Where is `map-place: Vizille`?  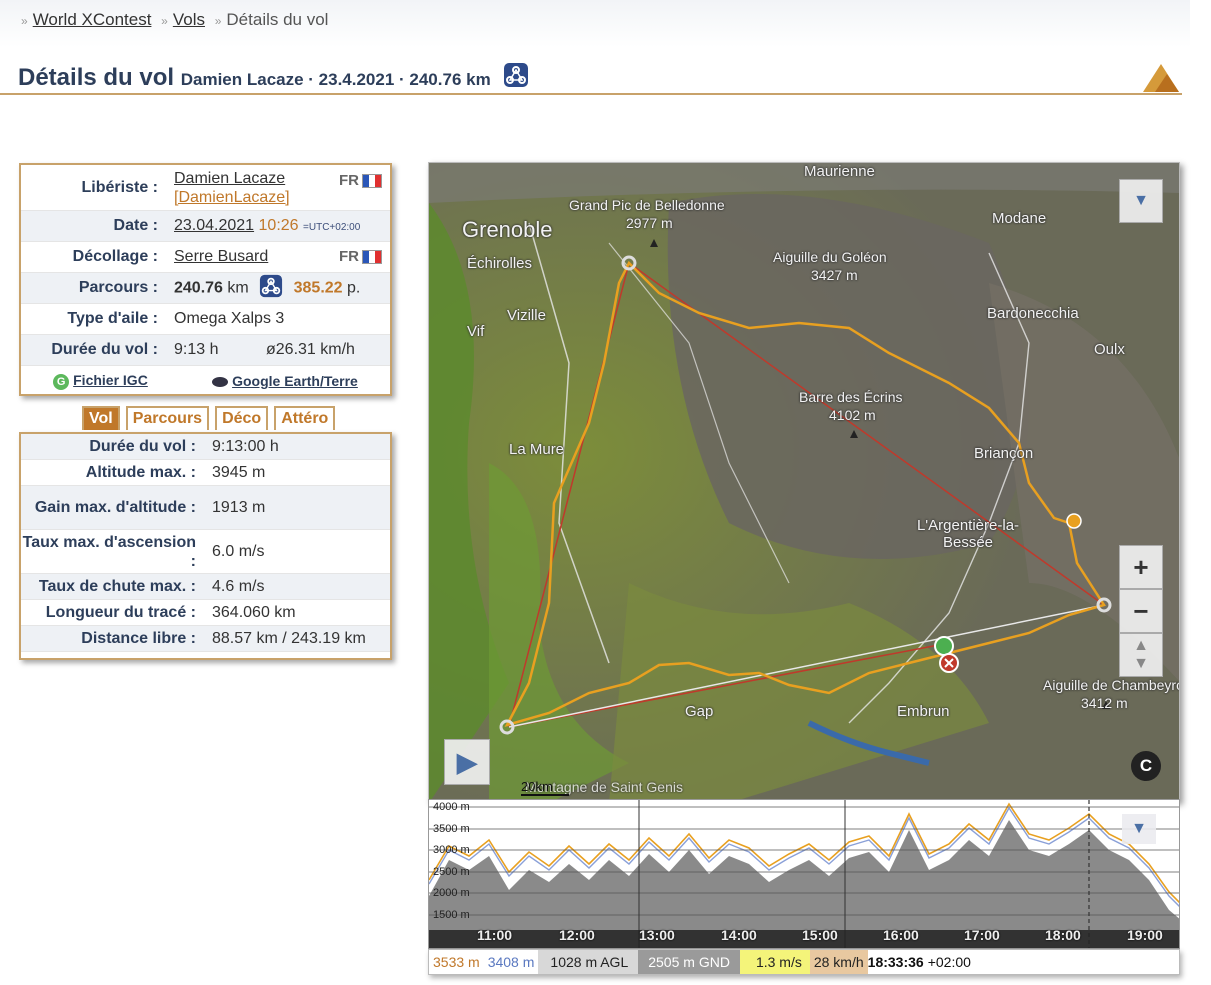
map-place: Vizille is located at coordinates (526, 315).